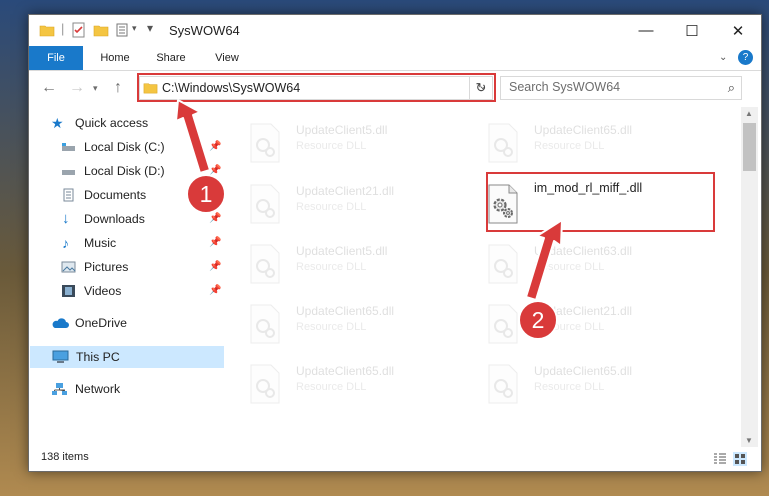 The image size is (769, 496). I want to click on recent-locations-icon: ▾, so click(95, 88).